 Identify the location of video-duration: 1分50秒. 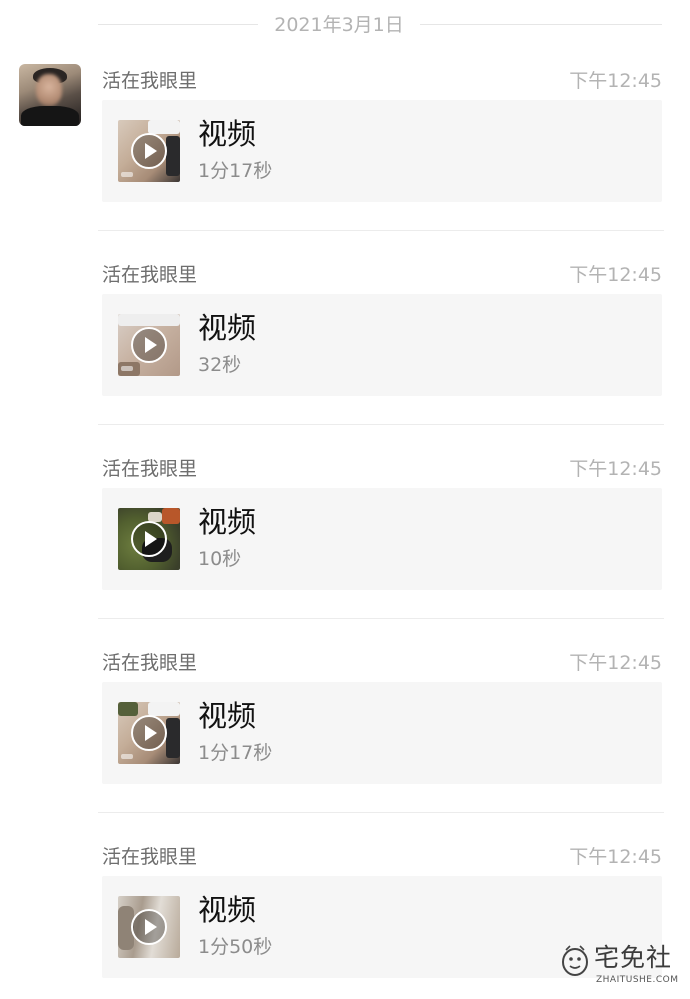
(235, 947).